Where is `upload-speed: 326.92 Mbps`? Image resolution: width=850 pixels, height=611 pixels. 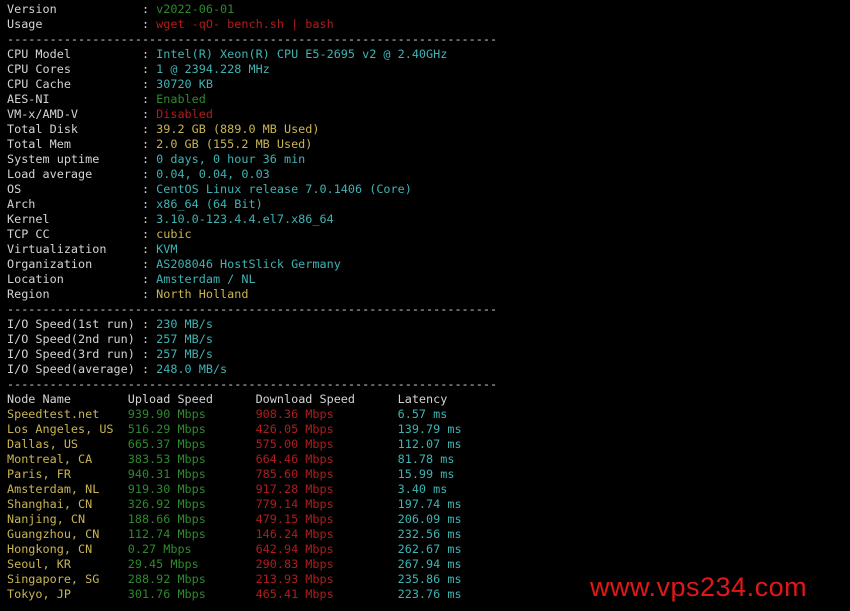 upload-speed: 326.92 Mbps is located at coordinates (166, 504).